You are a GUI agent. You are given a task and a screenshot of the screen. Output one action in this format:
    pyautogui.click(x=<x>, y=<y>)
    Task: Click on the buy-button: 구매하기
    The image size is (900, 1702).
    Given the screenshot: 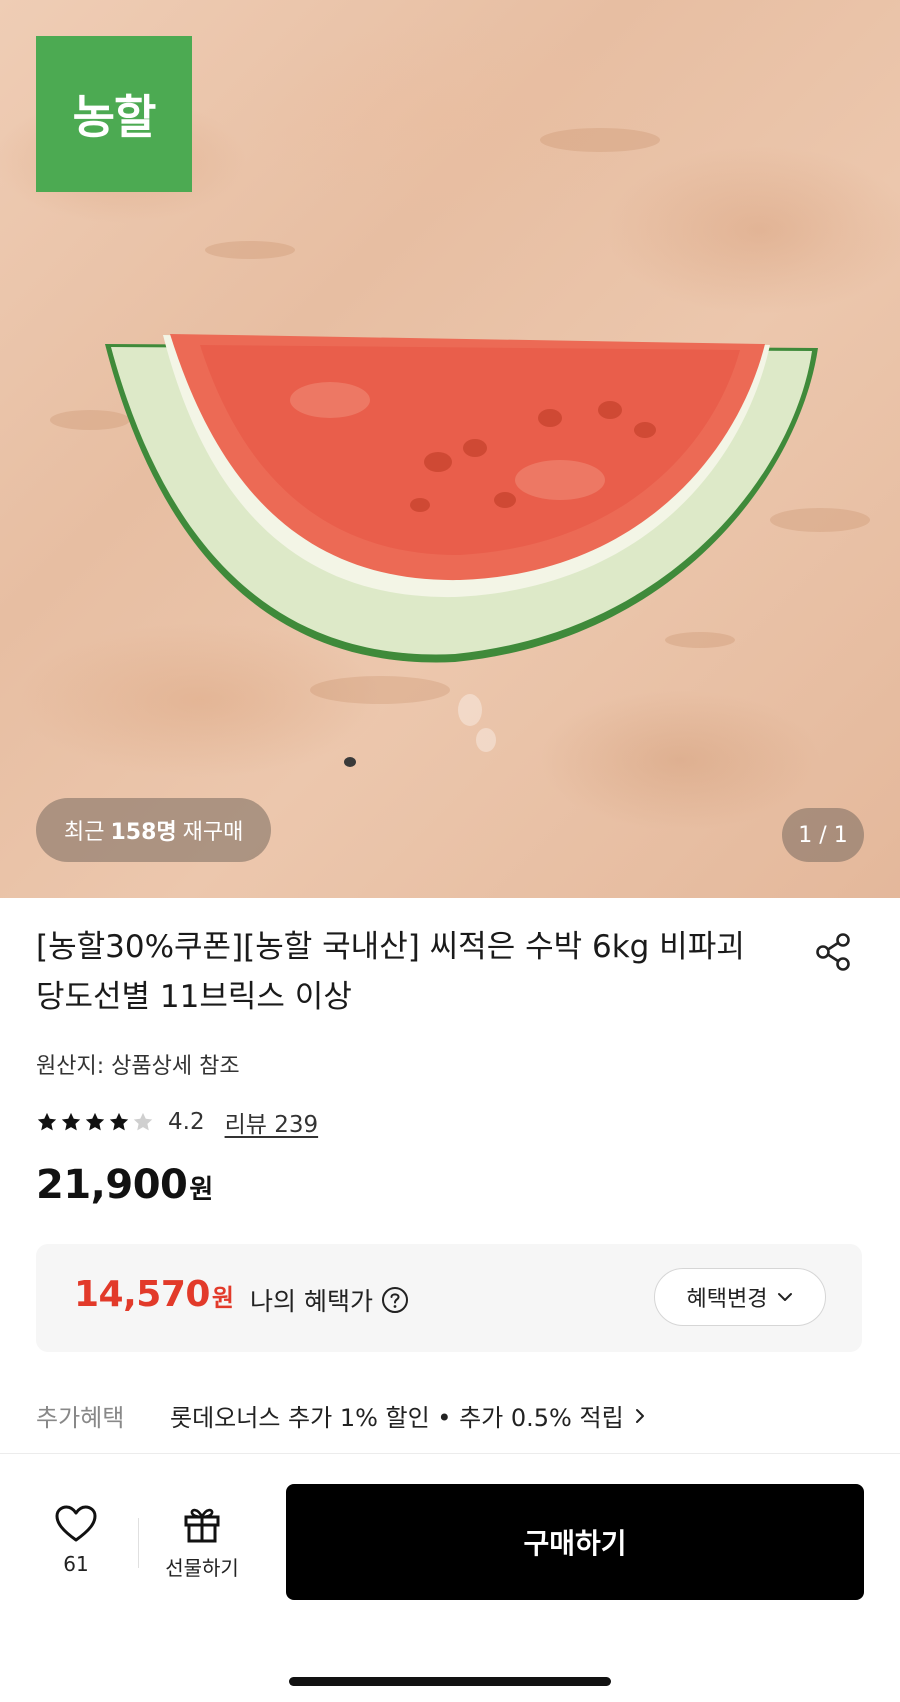 What is the action you would take?
    pyautogui.click(x=575, y=1542)
    